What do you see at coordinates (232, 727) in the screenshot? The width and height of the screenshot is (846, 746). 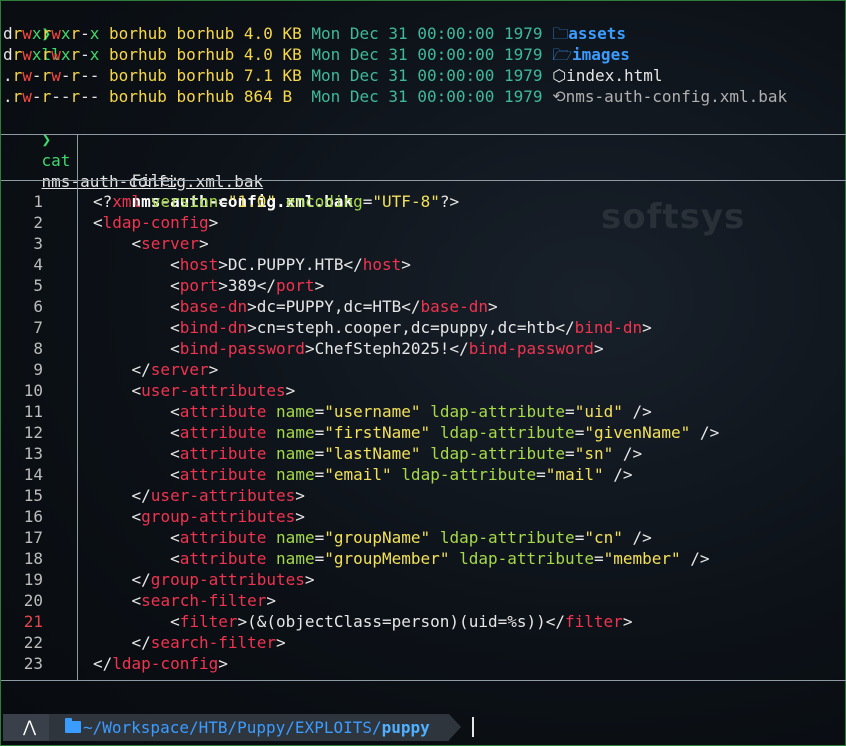 I see `path-prefix: ~/Workspace/HTB/Puppy/EXPLOITS/` at bounding box center [232, 727].